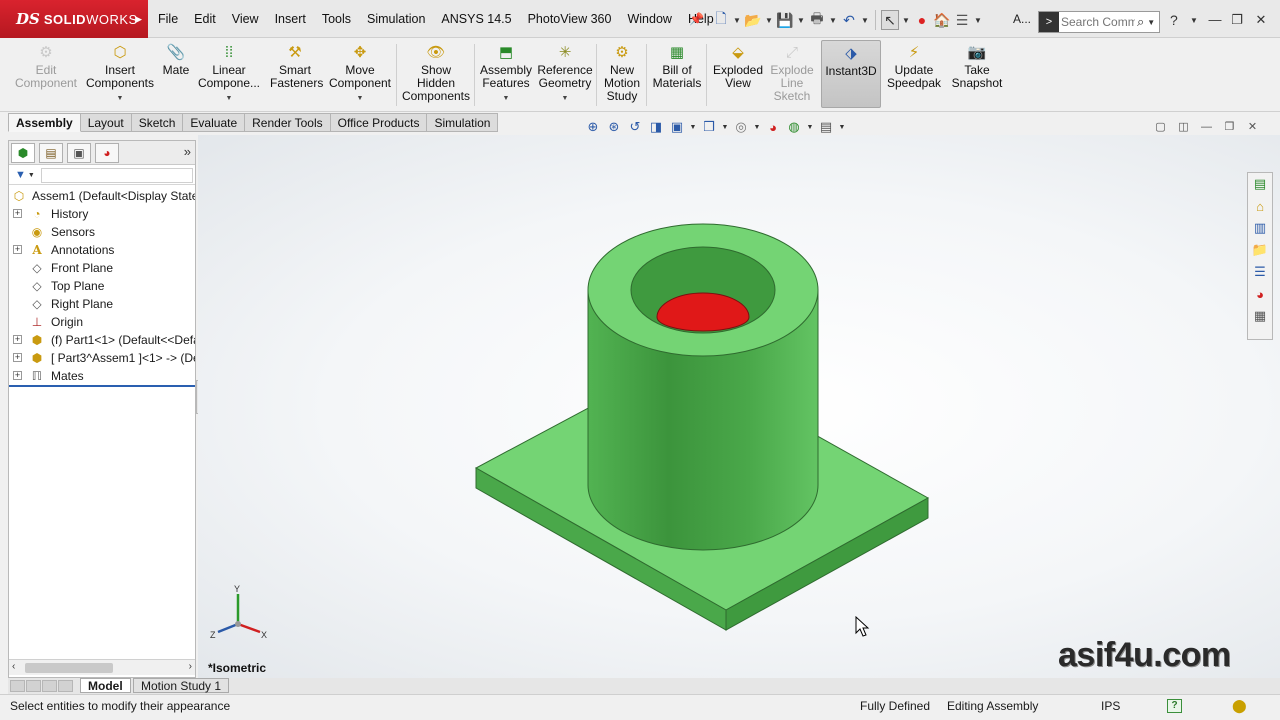 This screenshot has height=720, width=1280. Describe the element at coordinates (102, 304) in the screenshot. I see `tree-item-right-plane: ◇ Right Plane` at that location.